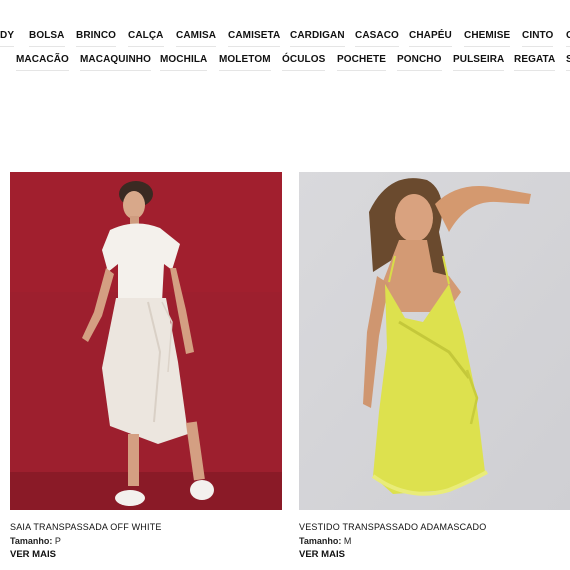 This screenshot has width=570, height=570. What do you see at coordinates (538, 38) in the screenshot?
I see `category-link: CINTO` at bounding box center [538, 38].